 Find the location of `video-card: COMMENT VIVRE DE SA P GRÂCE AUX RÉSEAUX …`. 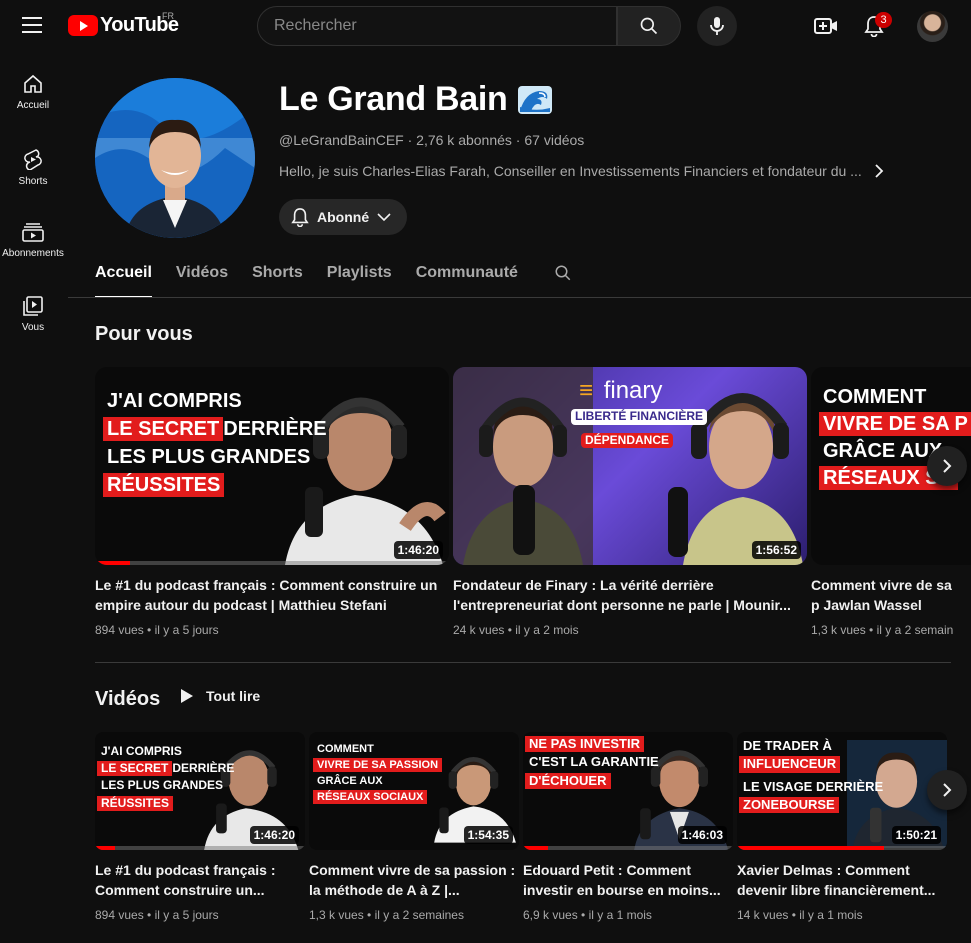

video-card: COMMENT VIVRE DE SA P GRÂCE AUX RÉSEAUX … is located at coordinates (891, 502).